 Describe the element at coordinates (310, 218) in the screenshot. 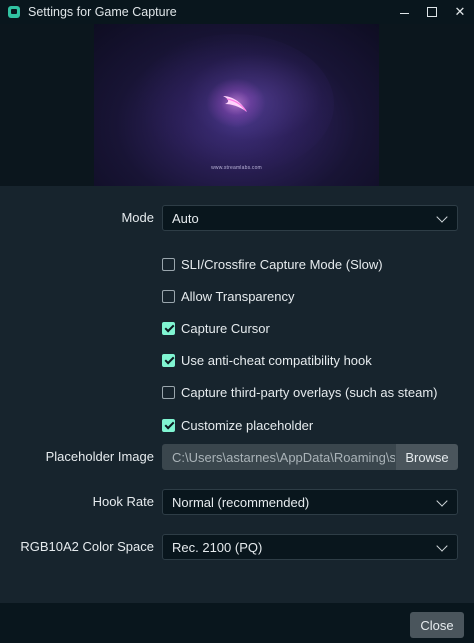

I see `mode-select: Auto` at that location.